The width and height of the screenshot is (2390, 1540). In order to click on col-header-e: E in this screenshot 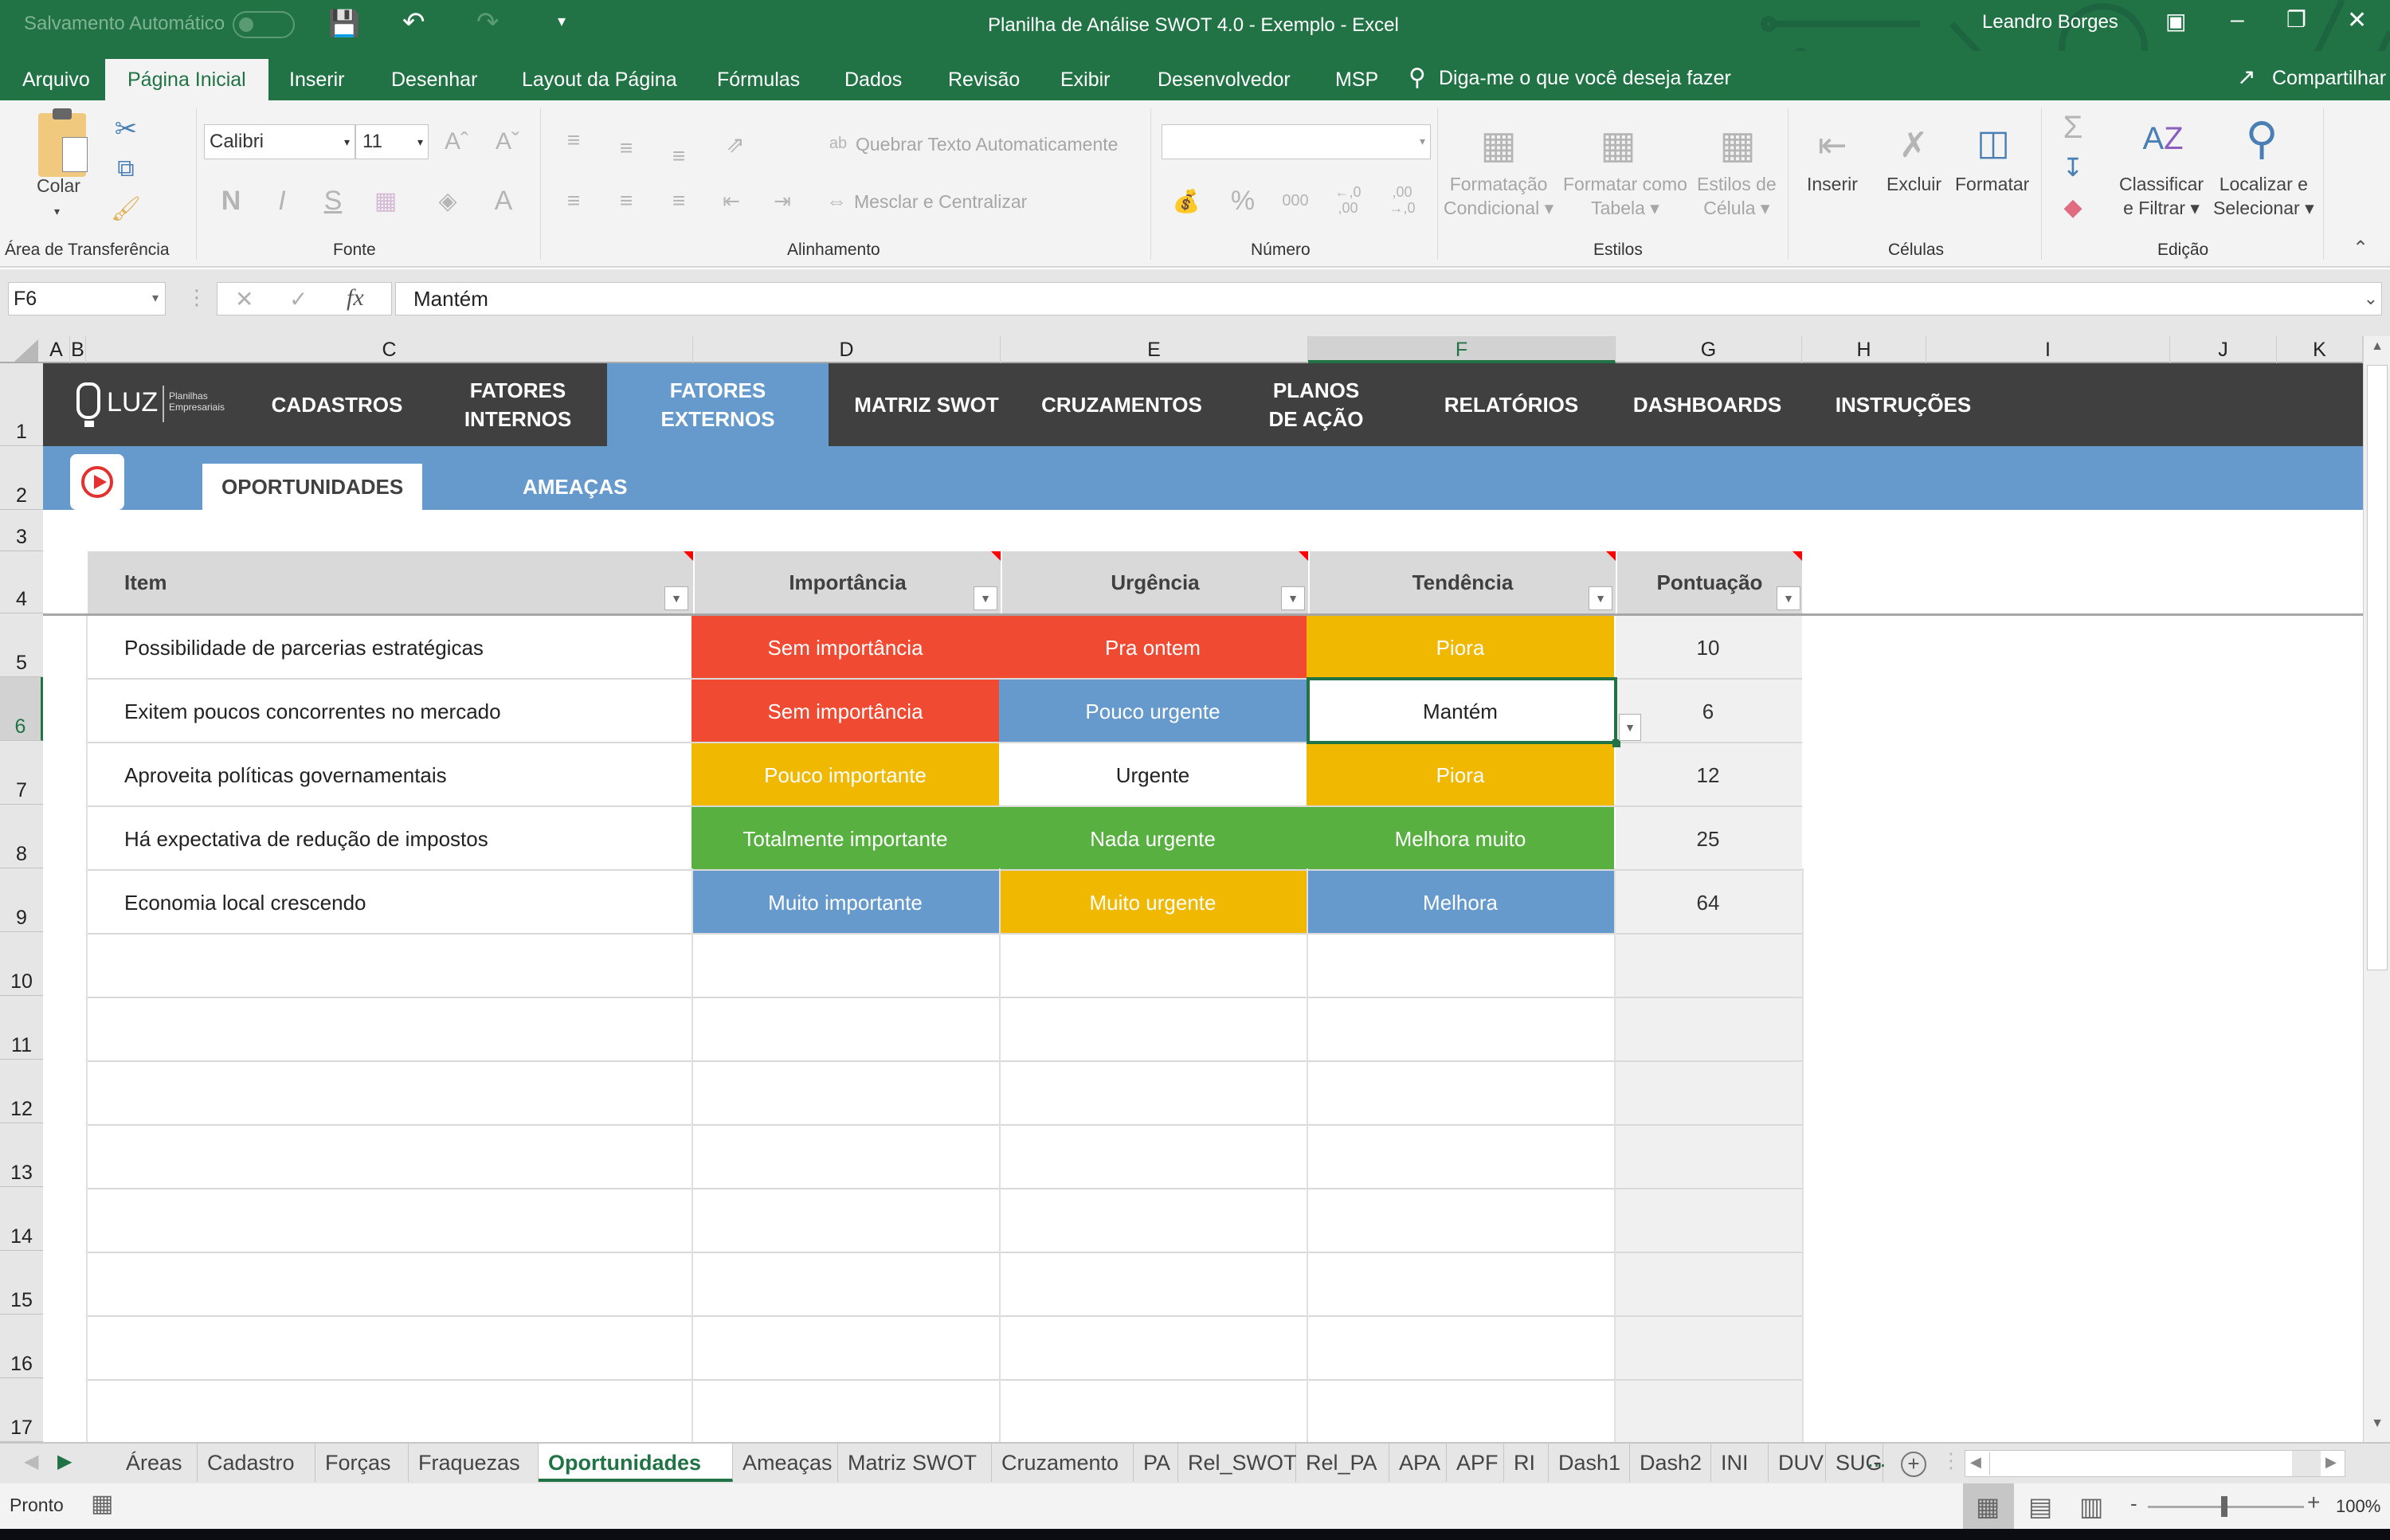, I will do `click(1154, 349)`.